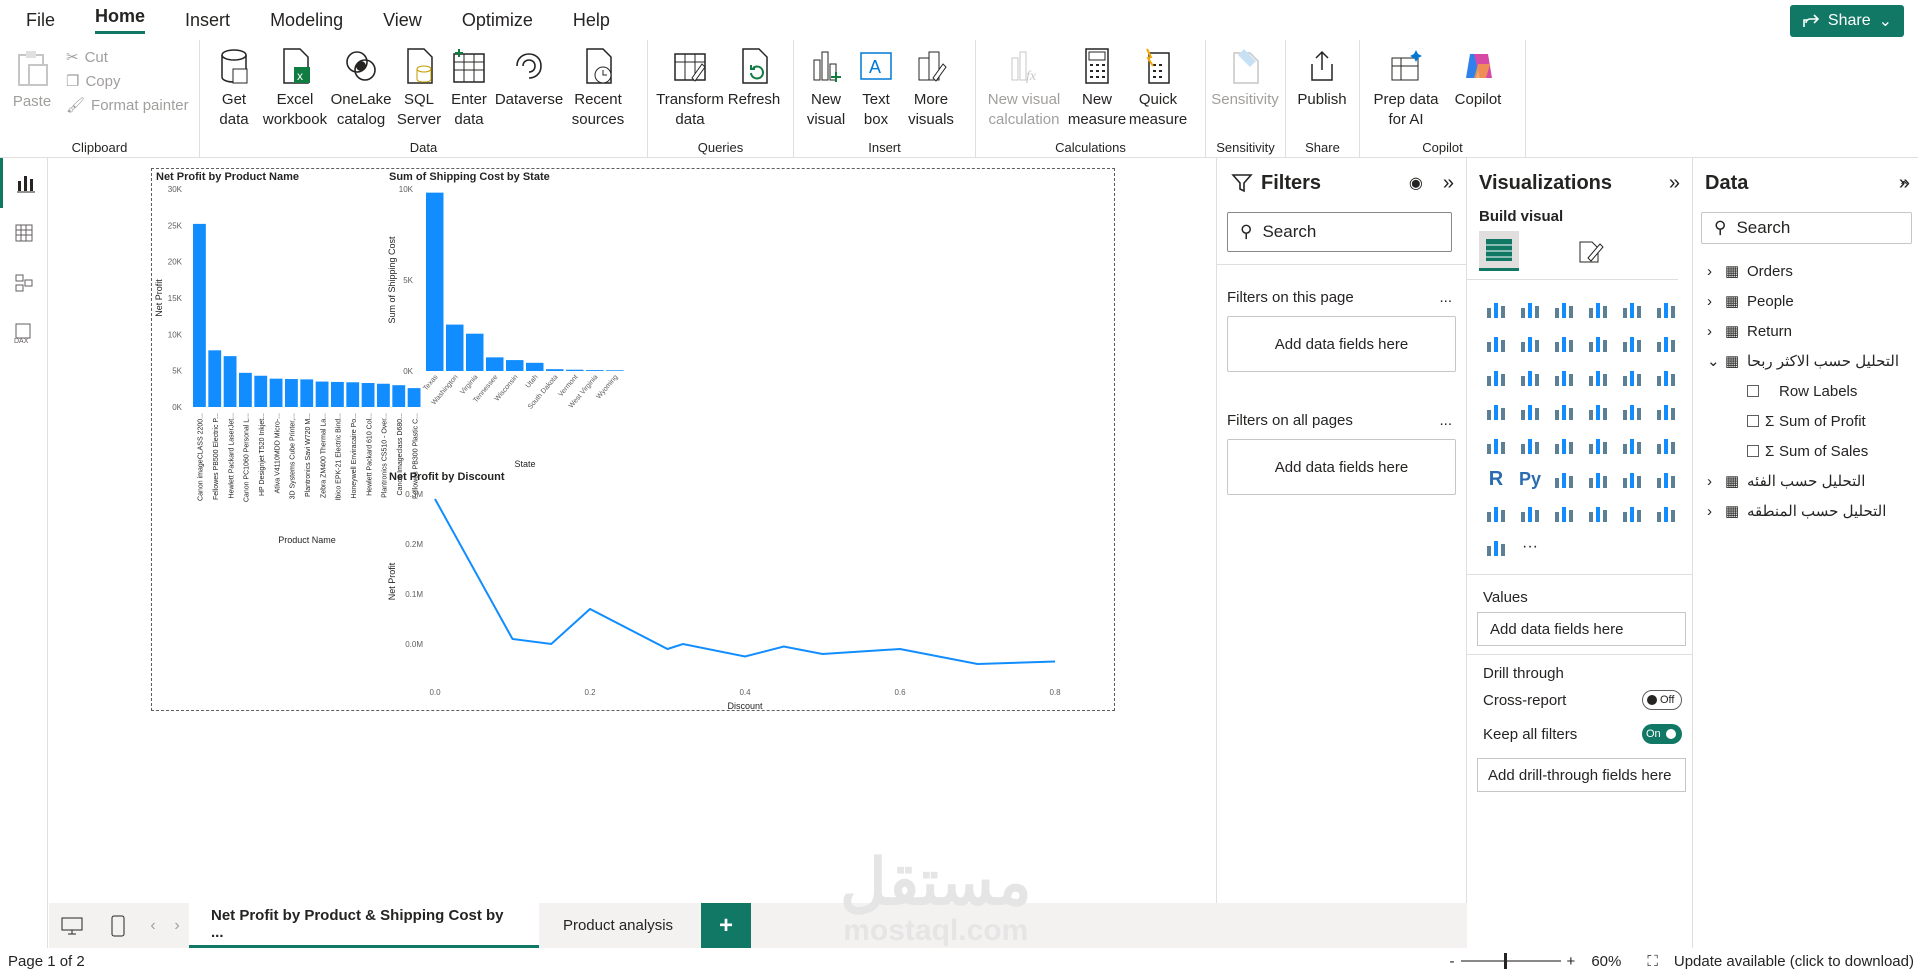 The height and width of the screenshot is (974, 1918). I want to click on build-visual-tab, so click(1499, 251).